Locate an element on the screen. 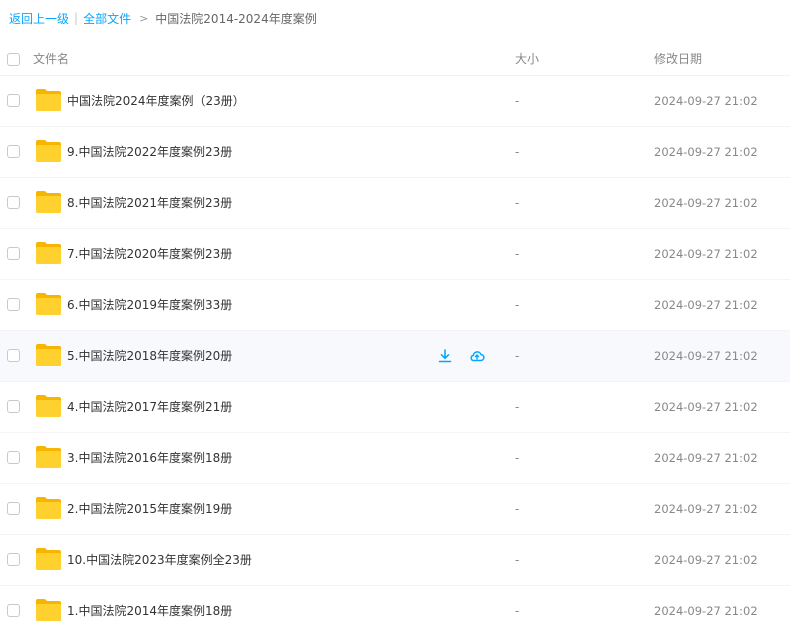 This screenshot has height=633, width=790. file-name: 9.中国法院2022年度案例23册 is located at coordinates (149, 152).